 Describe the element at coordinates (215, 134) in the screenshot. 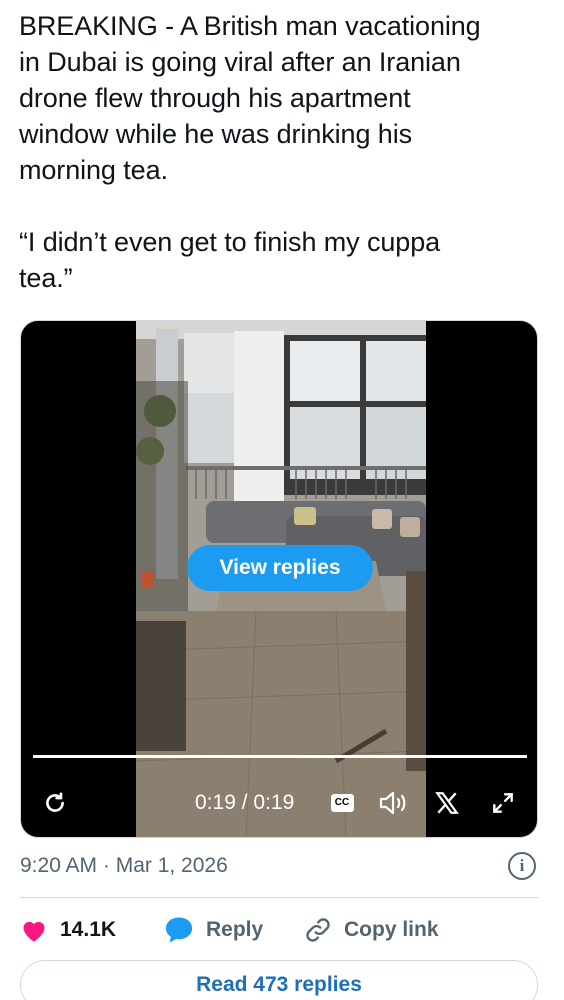

I see `tweet-text-line: window while he was drinking his` at that location.